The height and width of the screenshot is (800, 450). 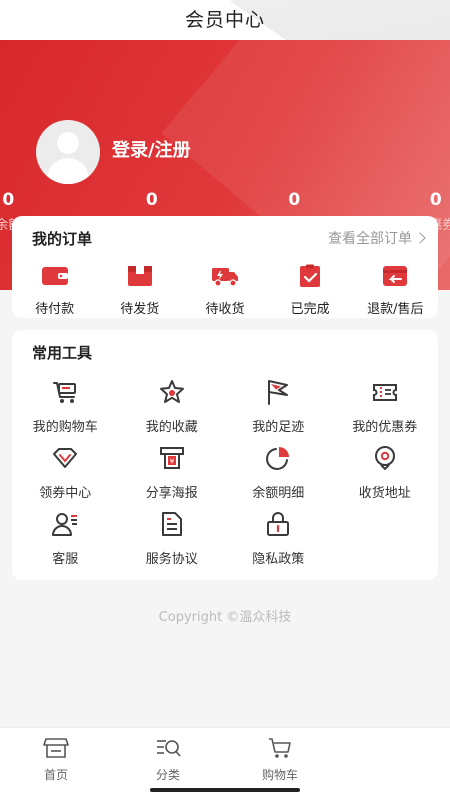 I want to click on tab-bar-fade, so click(x=375, y=764).